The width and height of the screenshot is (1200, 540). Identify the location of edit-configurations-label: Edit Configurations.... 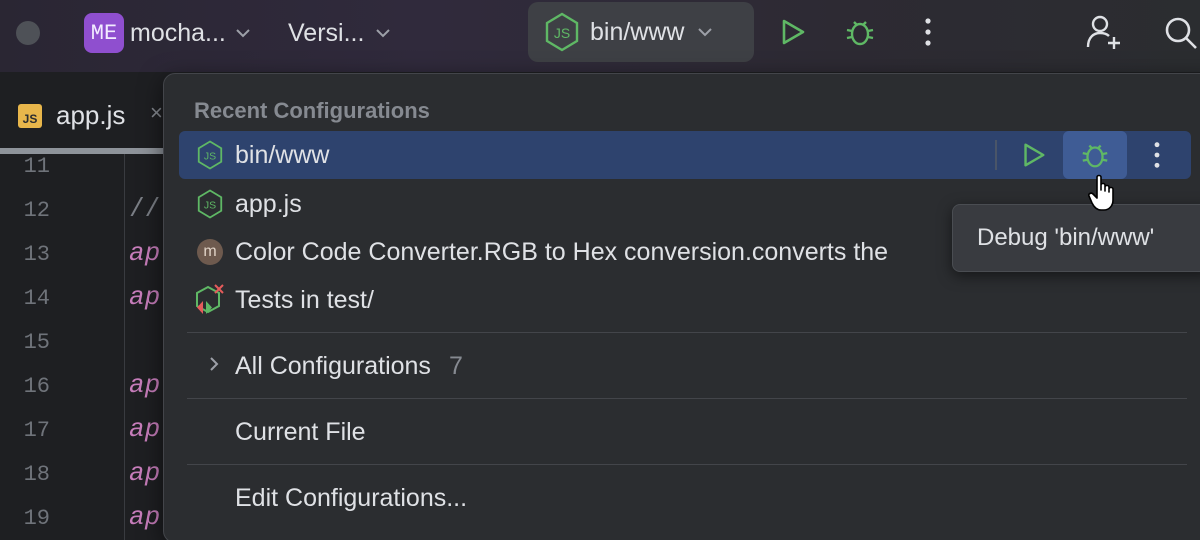
(351, 497).